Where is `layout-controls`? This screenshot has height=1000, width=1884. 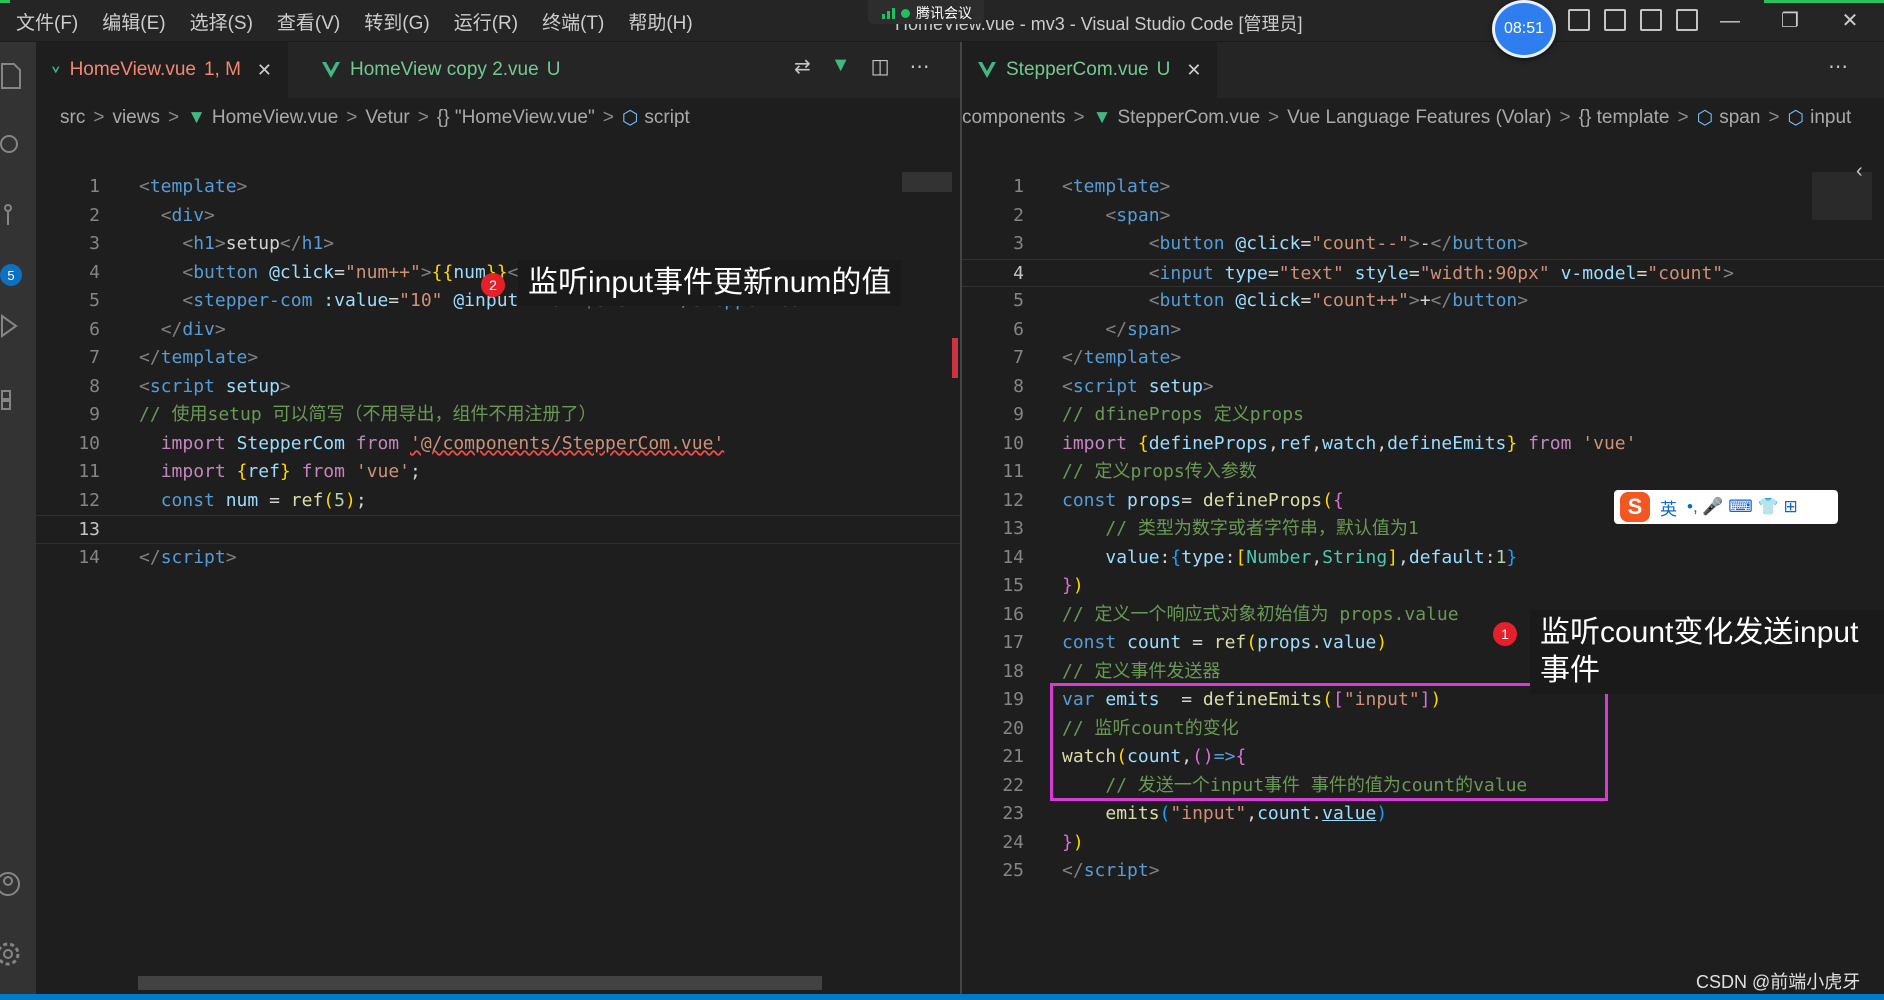 layout-controls is located at coordinates (1633, 20).